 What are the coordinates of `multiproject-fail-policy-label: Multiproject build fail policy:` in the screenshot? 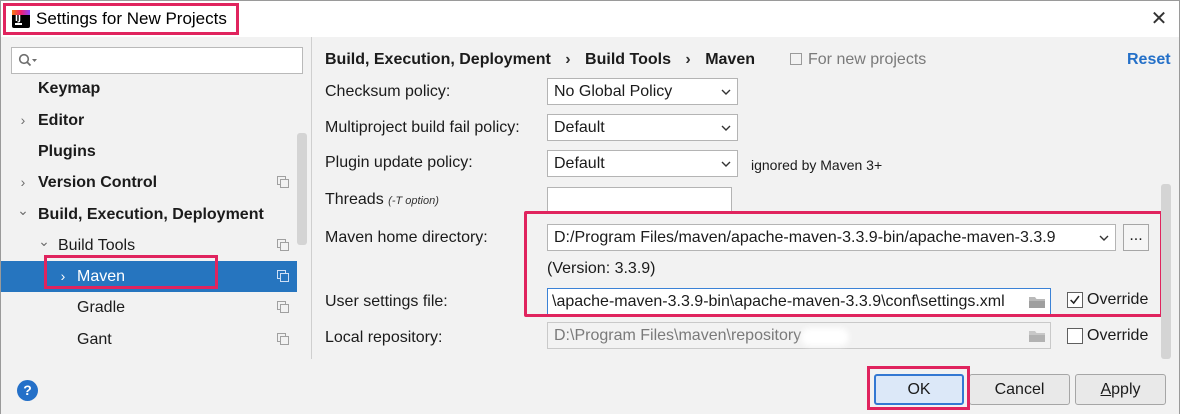 It's located at (422, 127).